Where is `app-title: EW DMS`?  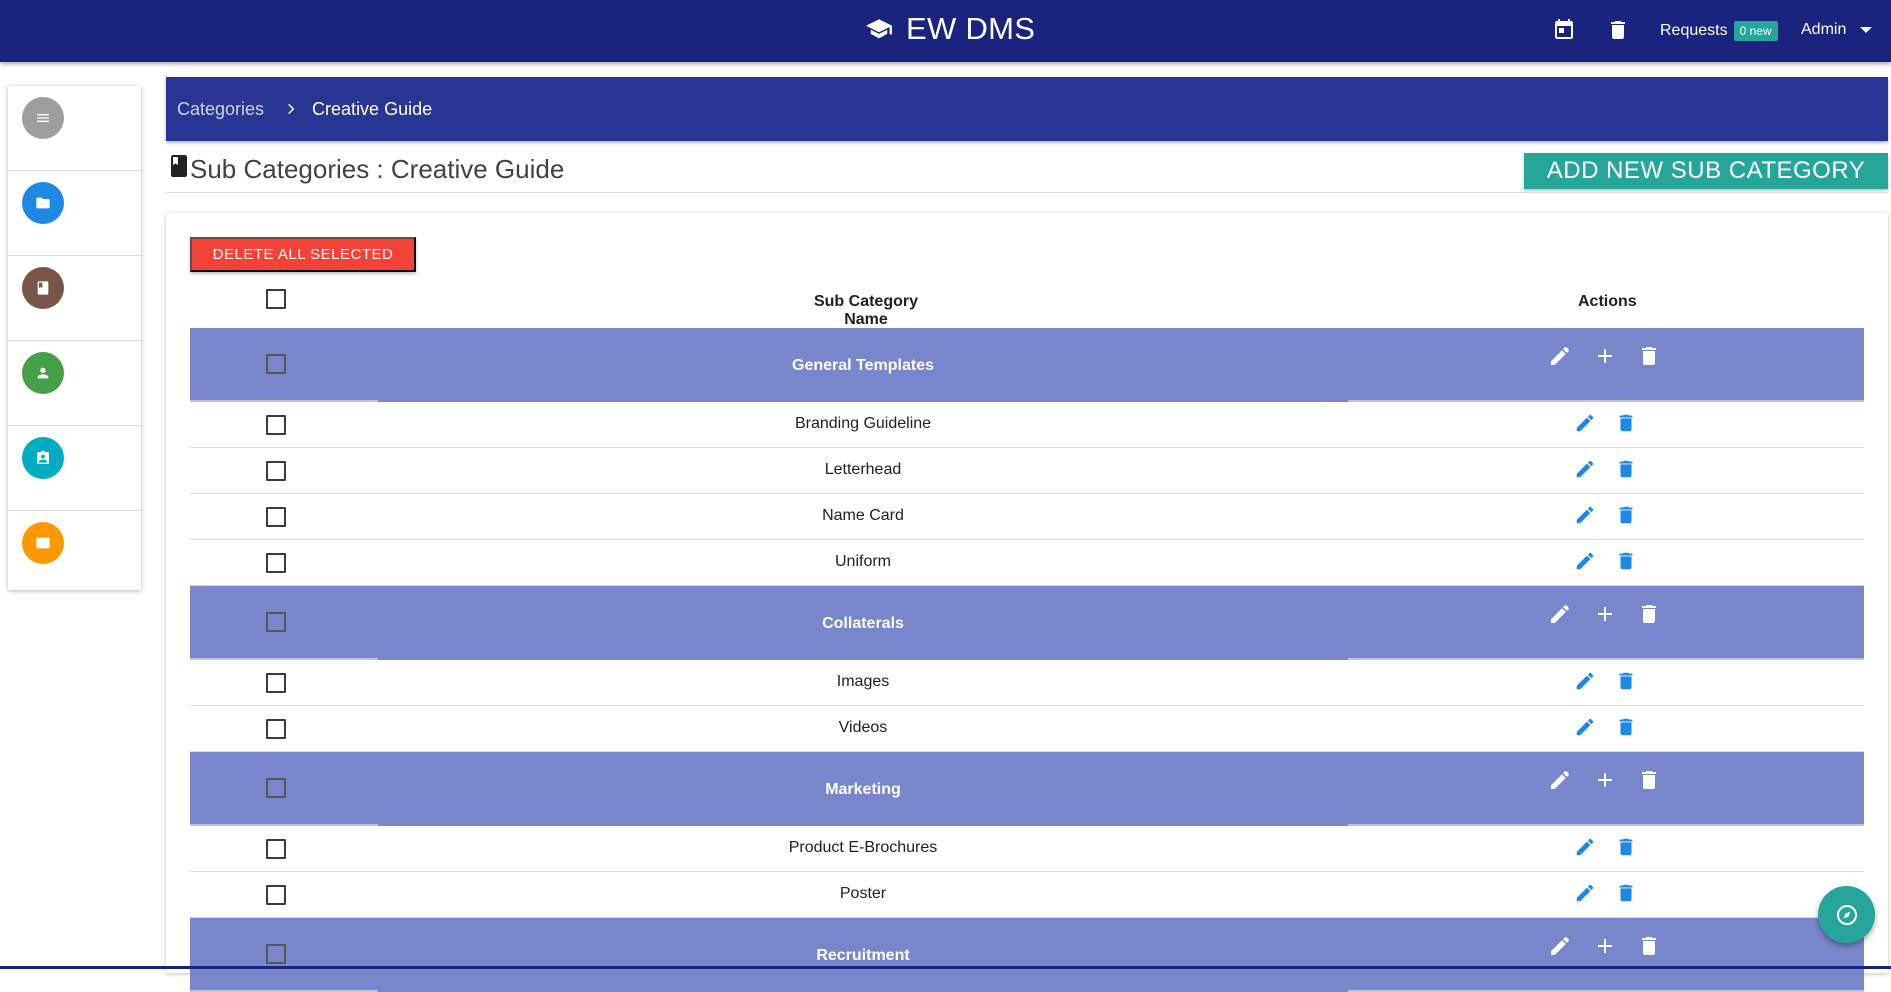
app-title: EW DMS is located at coordinates (971, 28).